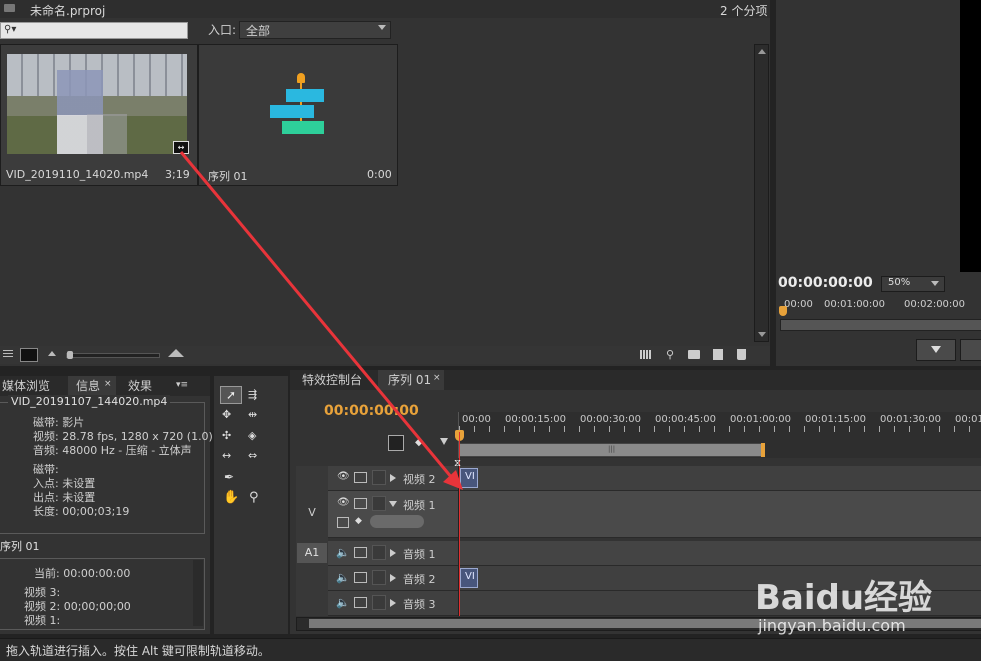  I want to click on drag-arrow, so click(321, 320).